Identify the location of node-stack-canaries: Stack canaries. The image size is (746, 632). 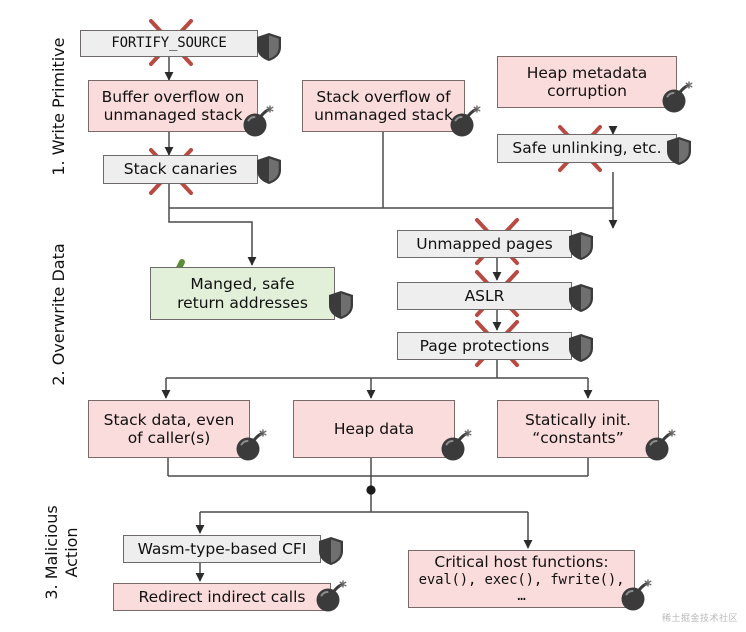
(180, 169).